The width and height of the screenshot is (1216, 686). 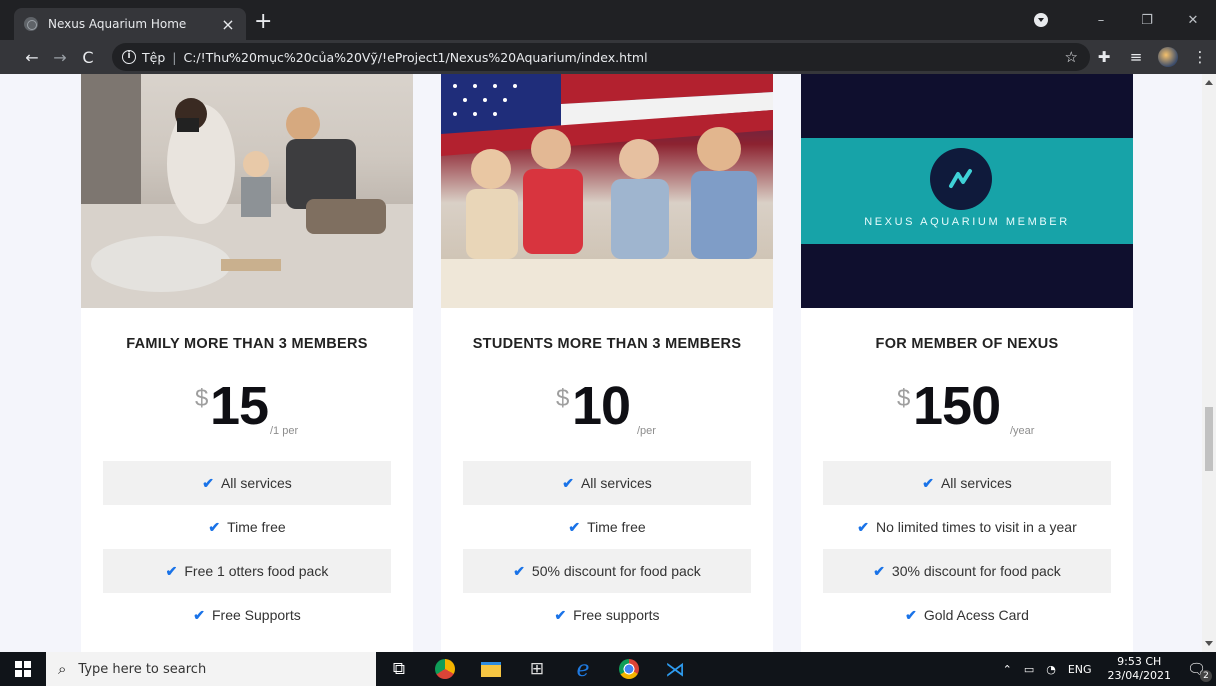 I want to click on tab-title: Nexus Aquarium Home, so click(x=117, y=24).